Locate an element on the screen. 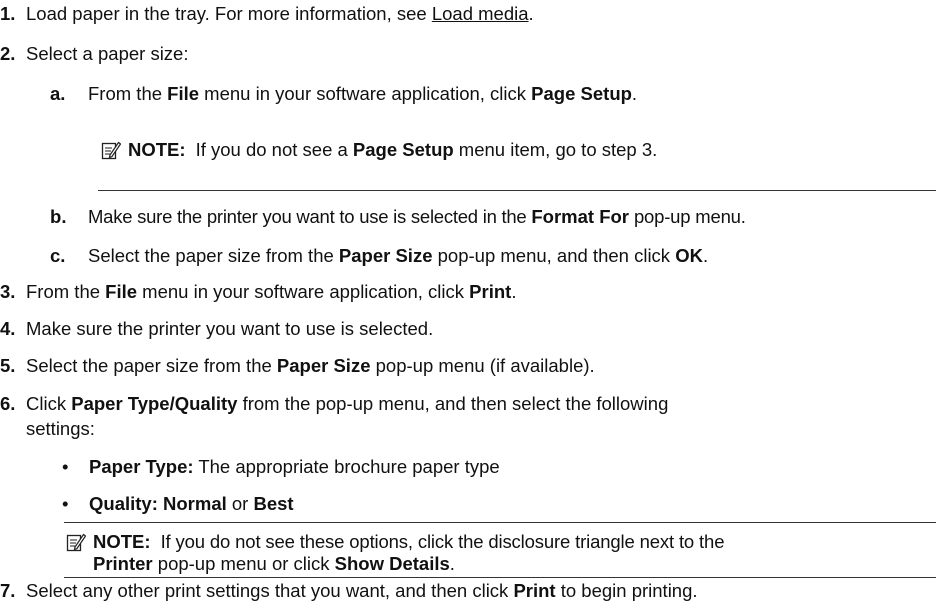  bold-term: Format For is located at coordinates (580, 216).